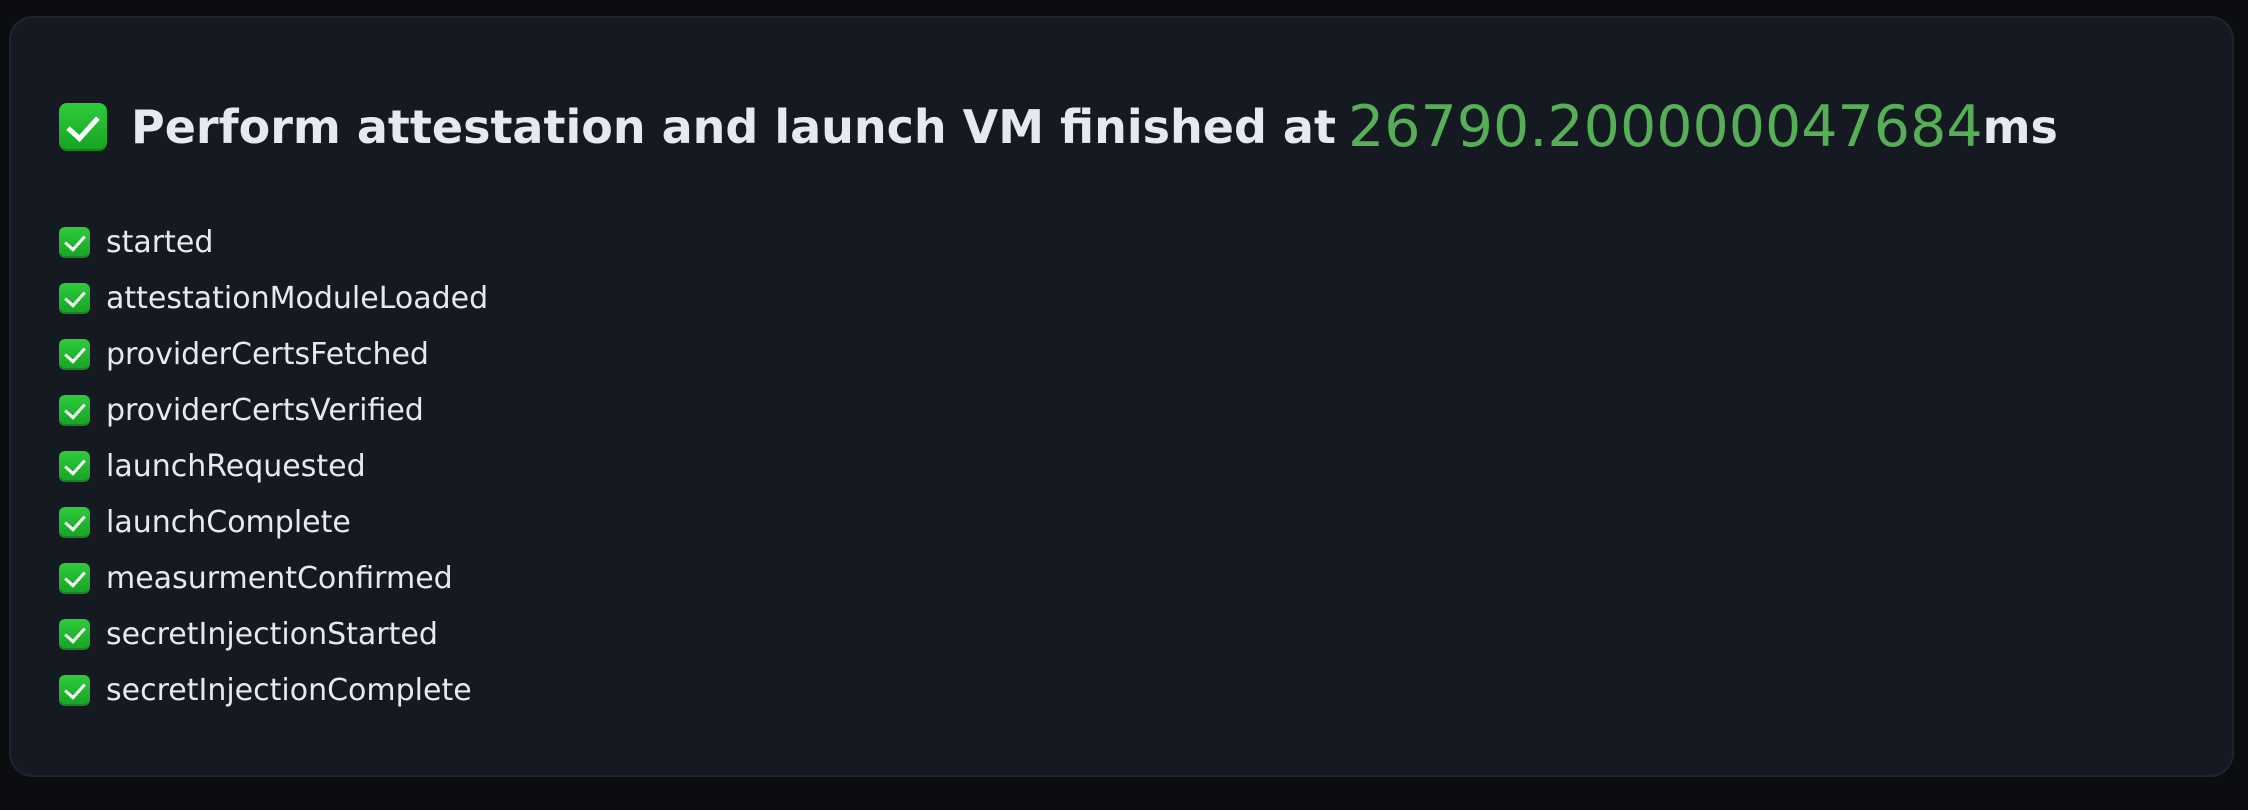  I want to click on elapsed-time-unit: ms, so click(2020, 127).